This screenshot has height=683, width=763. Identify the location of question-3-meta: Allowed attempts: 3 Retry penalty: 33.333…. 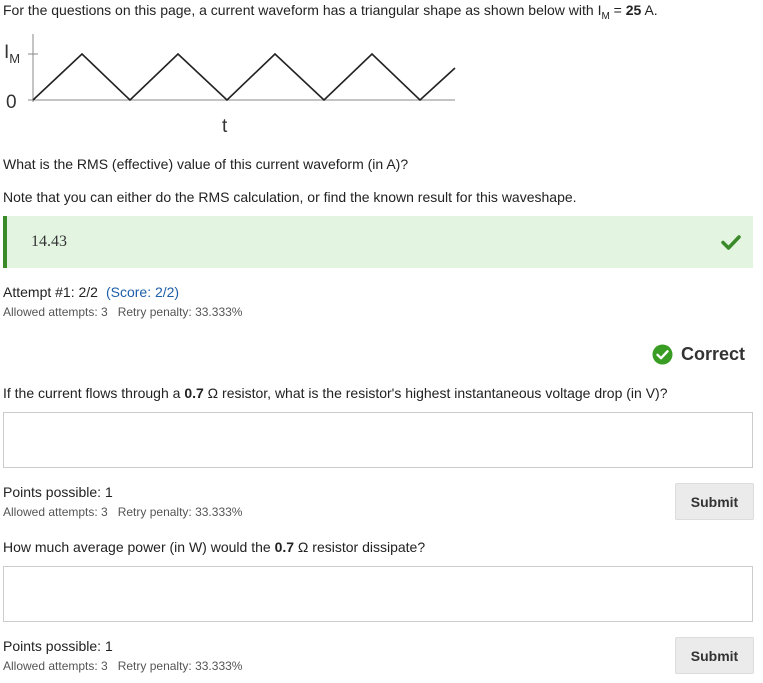
(122, 666).